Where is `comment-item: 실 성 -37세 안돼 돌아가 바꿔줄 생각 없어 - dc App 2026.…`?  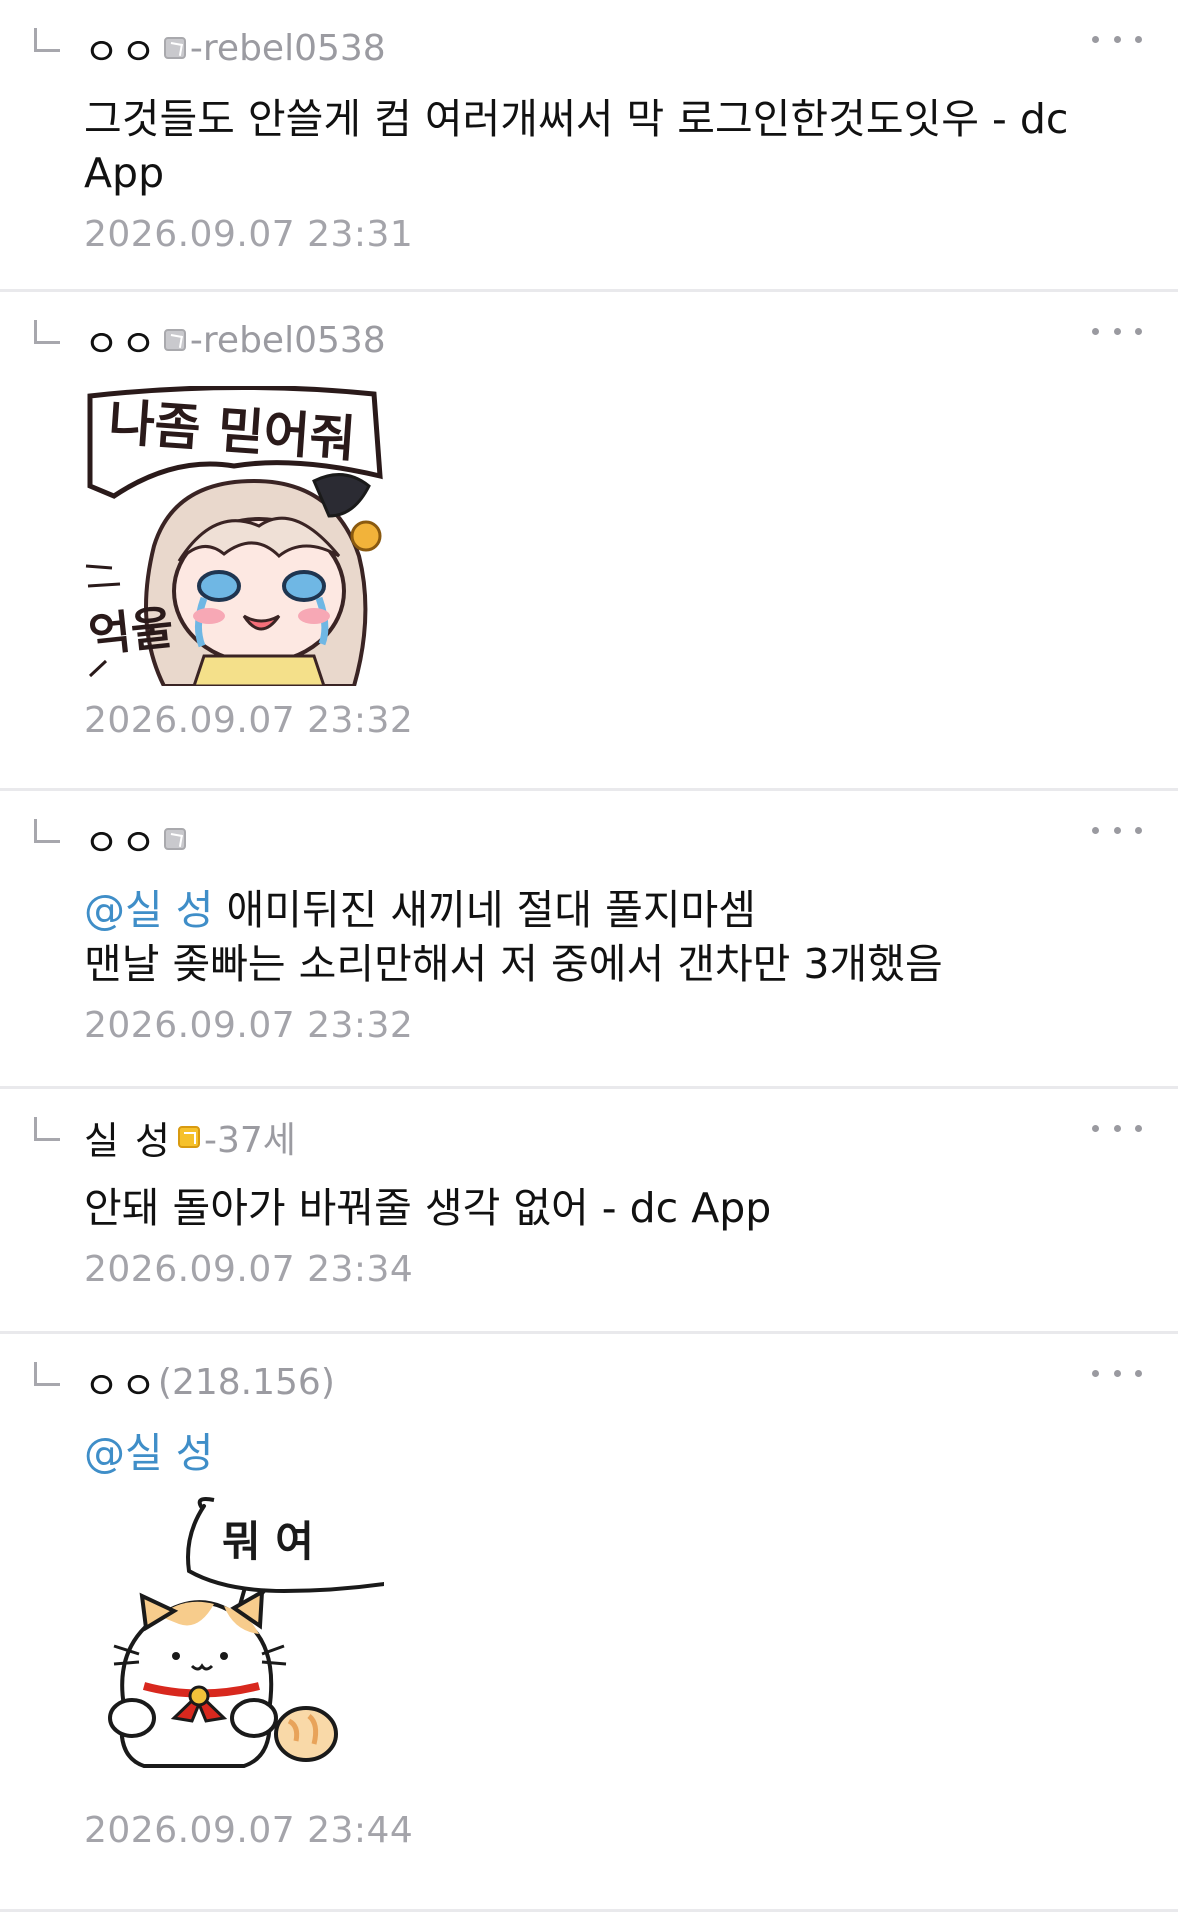
comment-item: 실 성 -37세 안돼 돌아가 바꿔줄 생각 없어 - dc App 2026.… is located at coordinates (589, 1211).